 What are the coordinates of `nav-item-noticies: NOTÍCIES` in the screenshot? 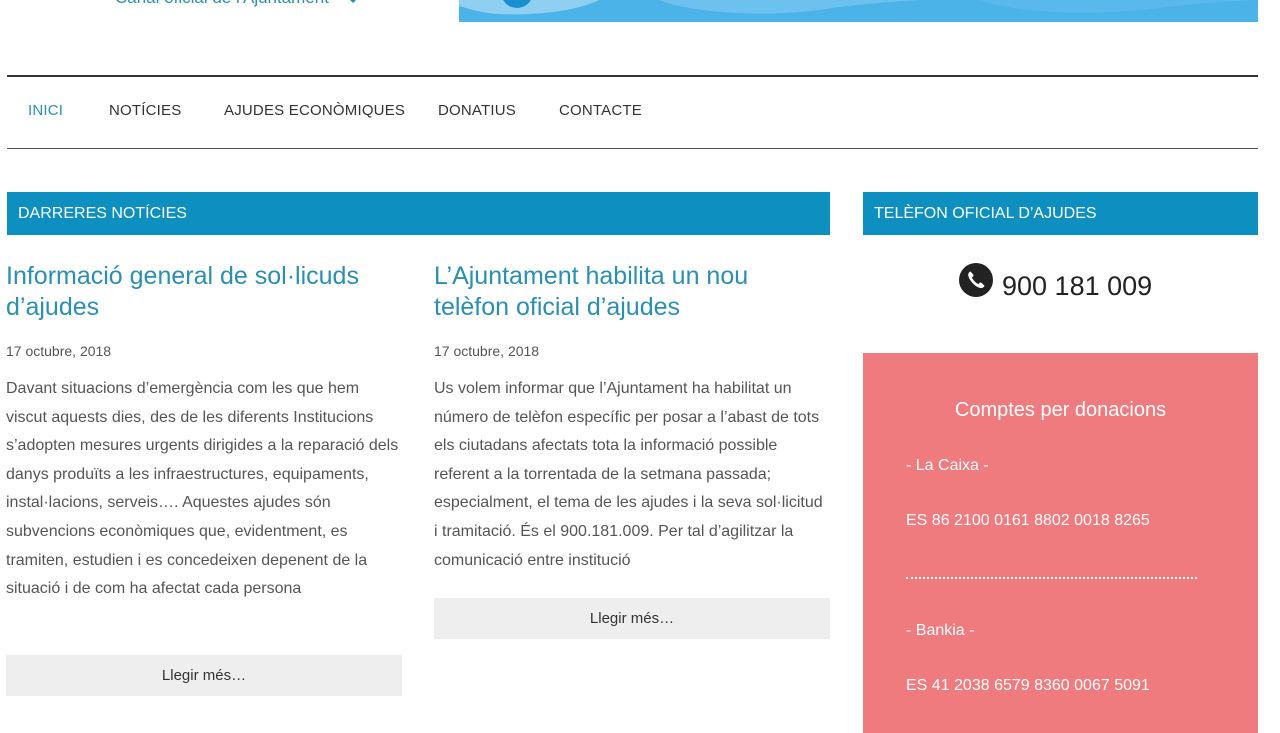 It's located at (145, 110).